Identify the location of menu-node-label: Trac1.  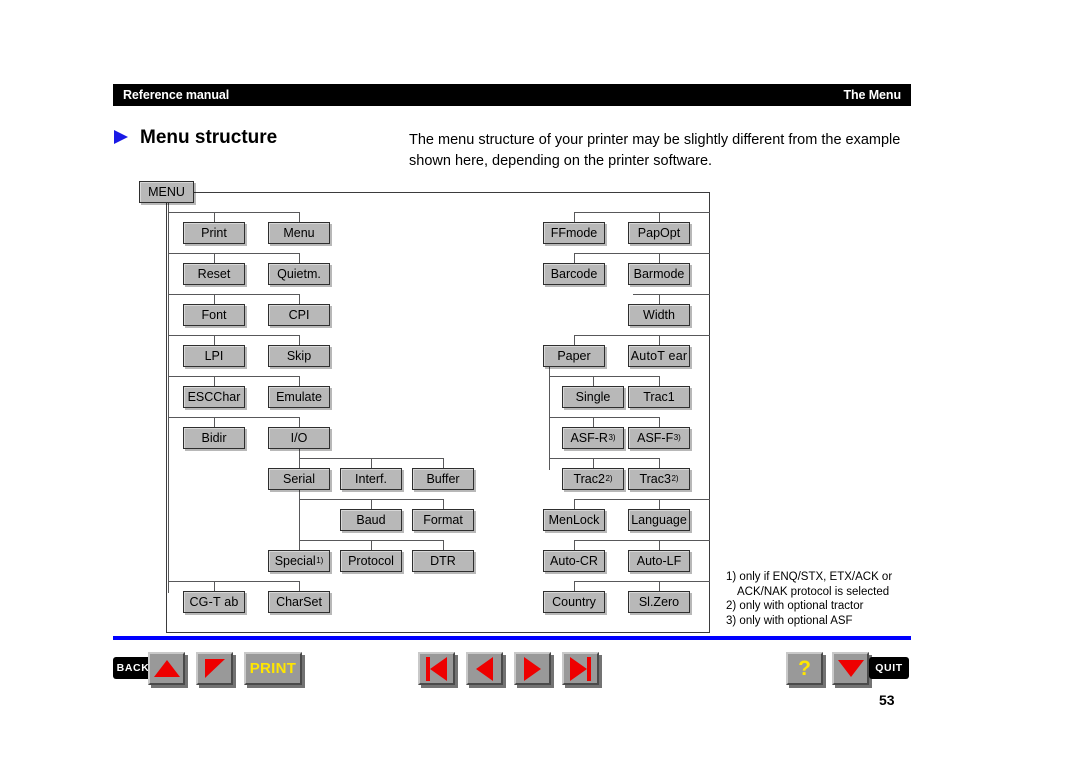
(659, 397).